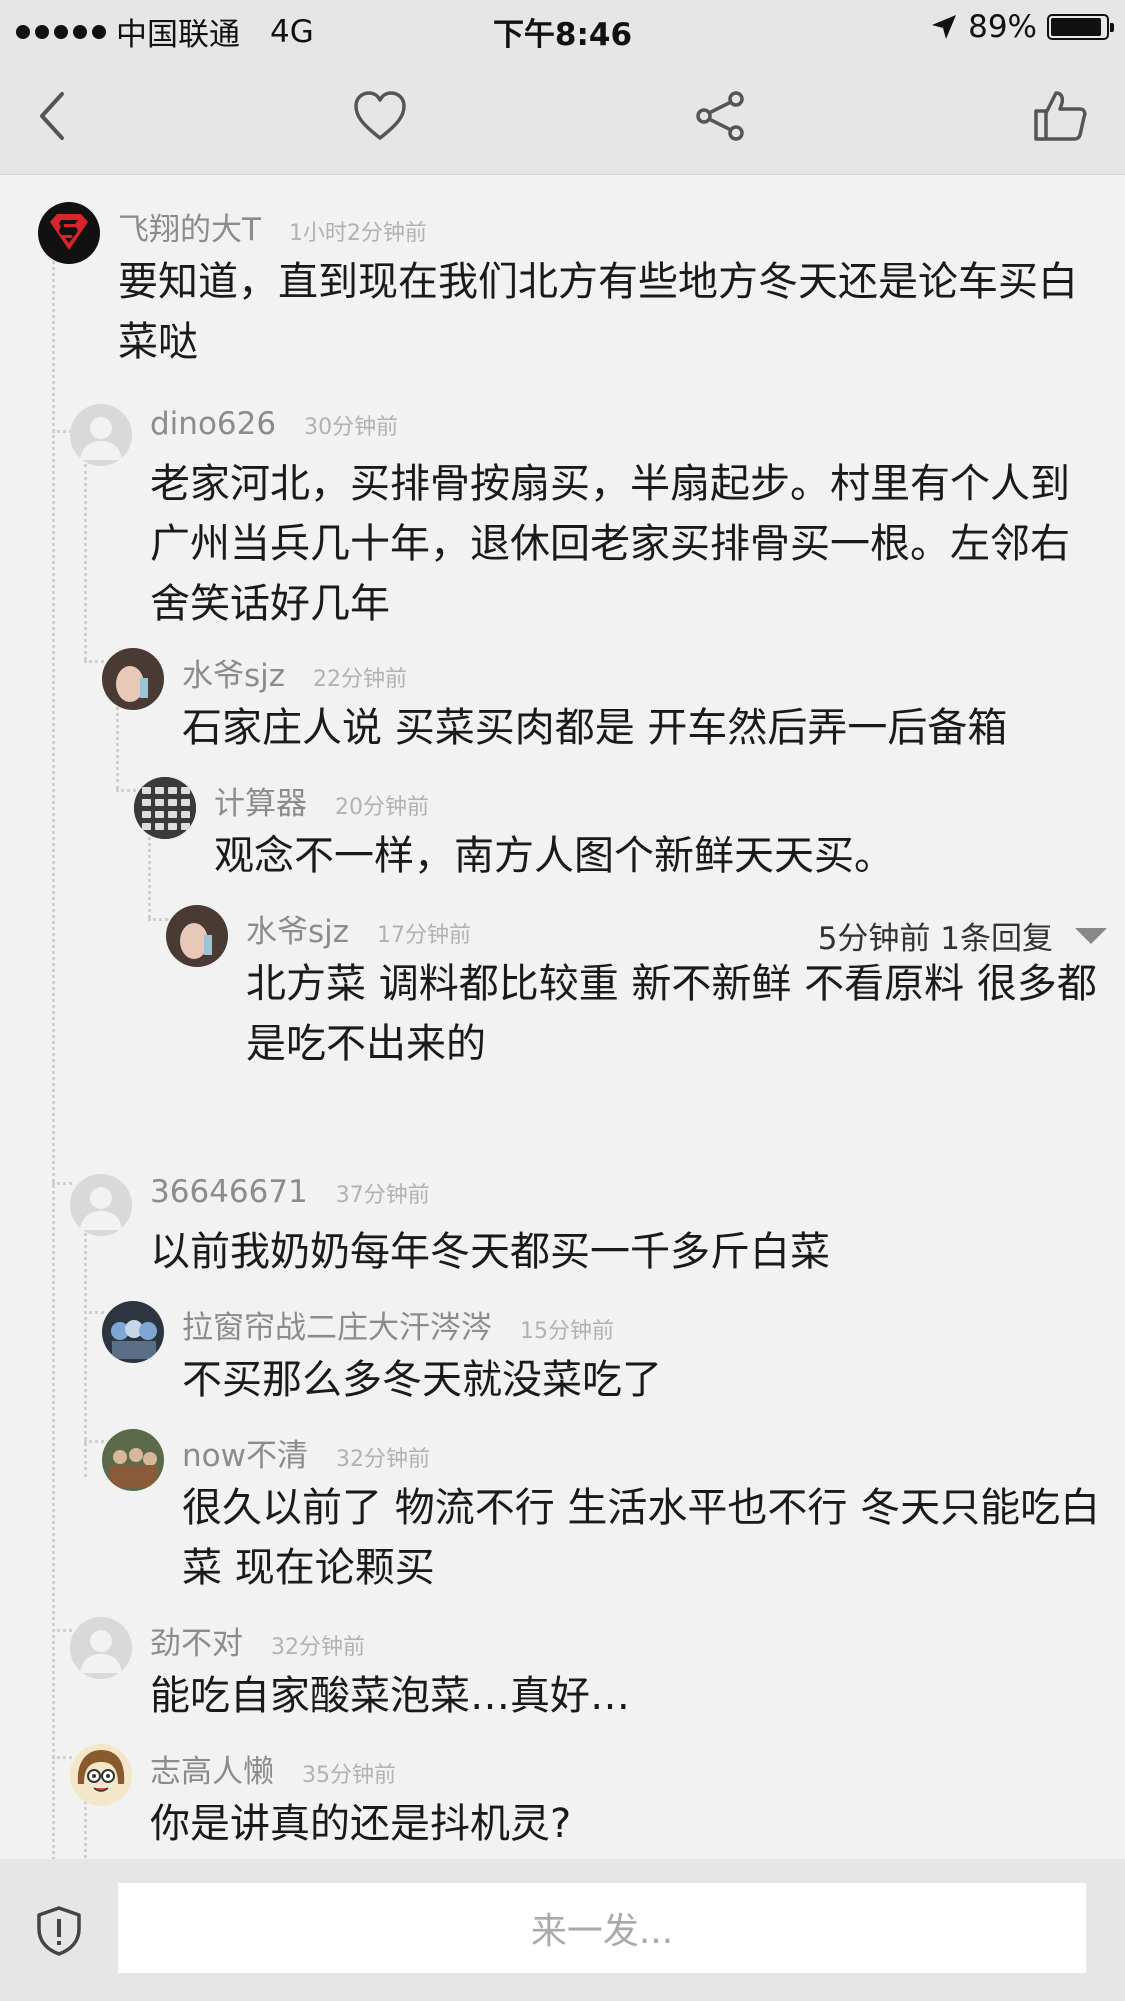 The width and height of the screenshot is (1125, 2001). What do you see at coordinates (644, 728) in the screenshot?
I see `comment-text: 石家庄人说 买菜买肉都是 开车然后弄一后备箱` at bounding box center [644, 728].